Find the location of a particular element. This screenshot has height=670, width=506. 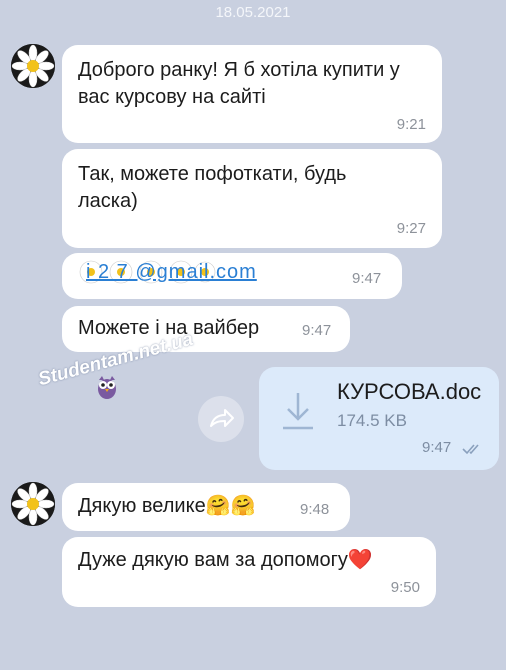

message-text: Дуже дякую вам за допомогу❤️ is located at coordinates (225, 560).